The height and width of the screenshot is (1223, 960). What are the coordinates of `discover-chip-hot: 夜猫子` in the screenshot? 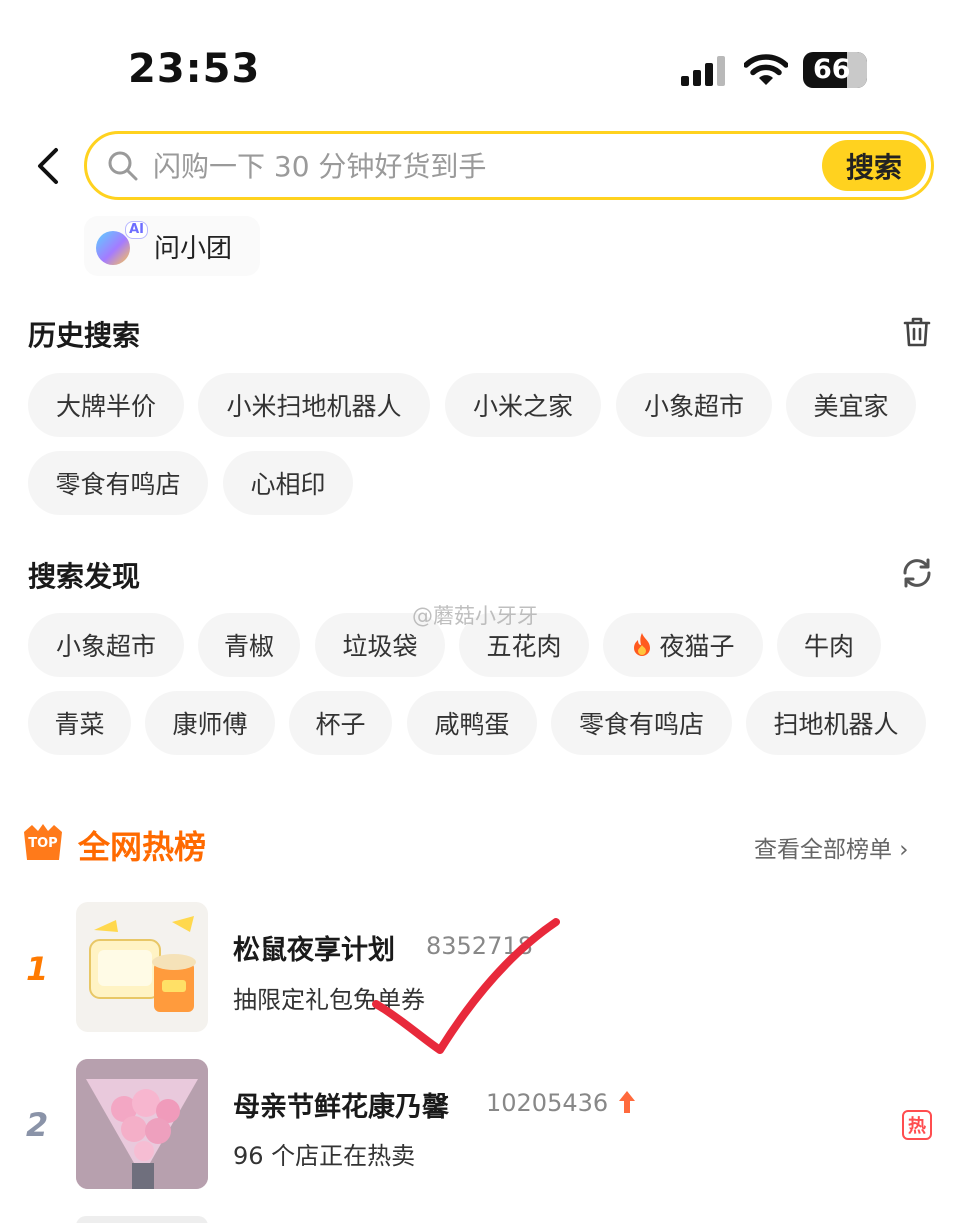 It's located at (683, 645).